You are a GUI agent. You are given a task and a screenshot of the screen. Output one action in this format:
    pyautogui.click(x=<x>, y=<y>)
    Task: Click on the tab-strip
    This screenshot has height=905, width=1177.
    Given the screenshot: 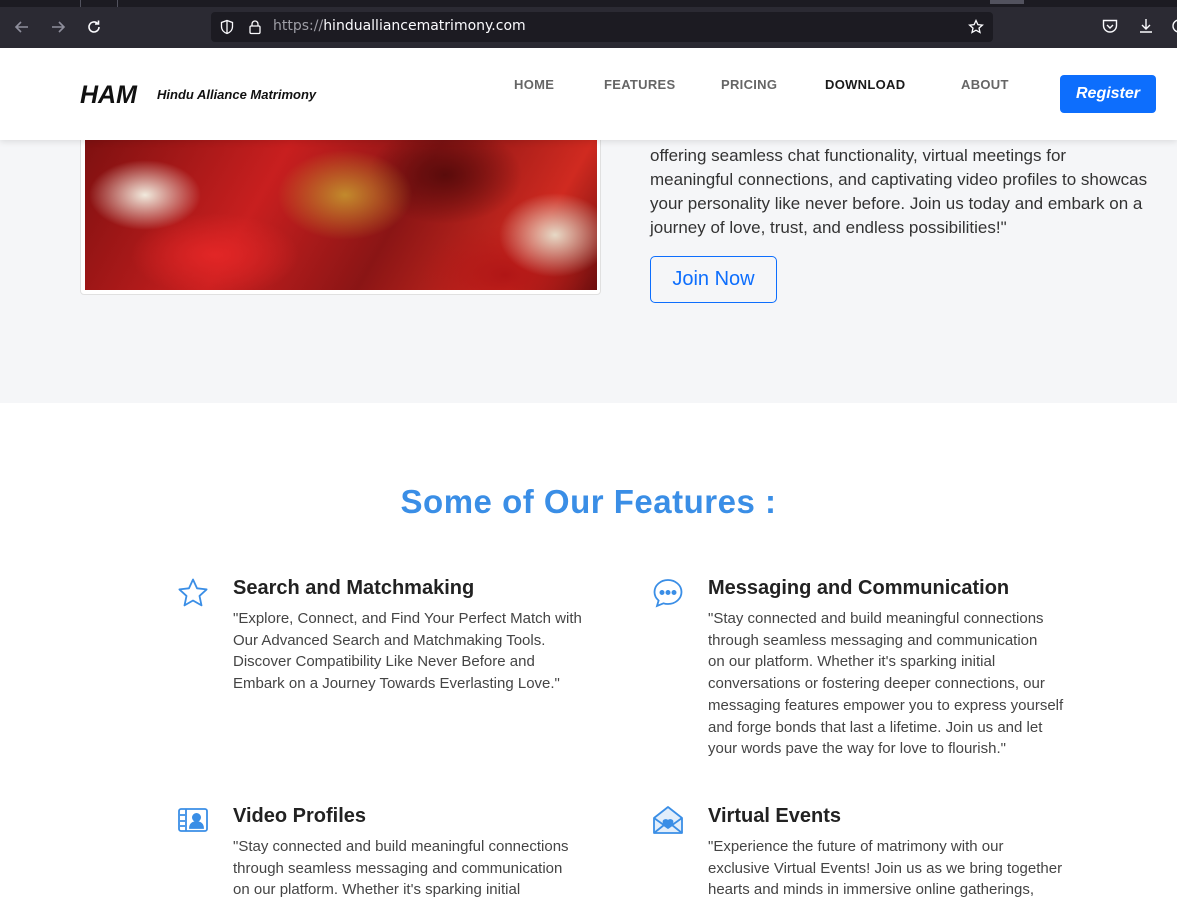 What is the action you would take?
    pyautogui.click(x=588, y=3)
    